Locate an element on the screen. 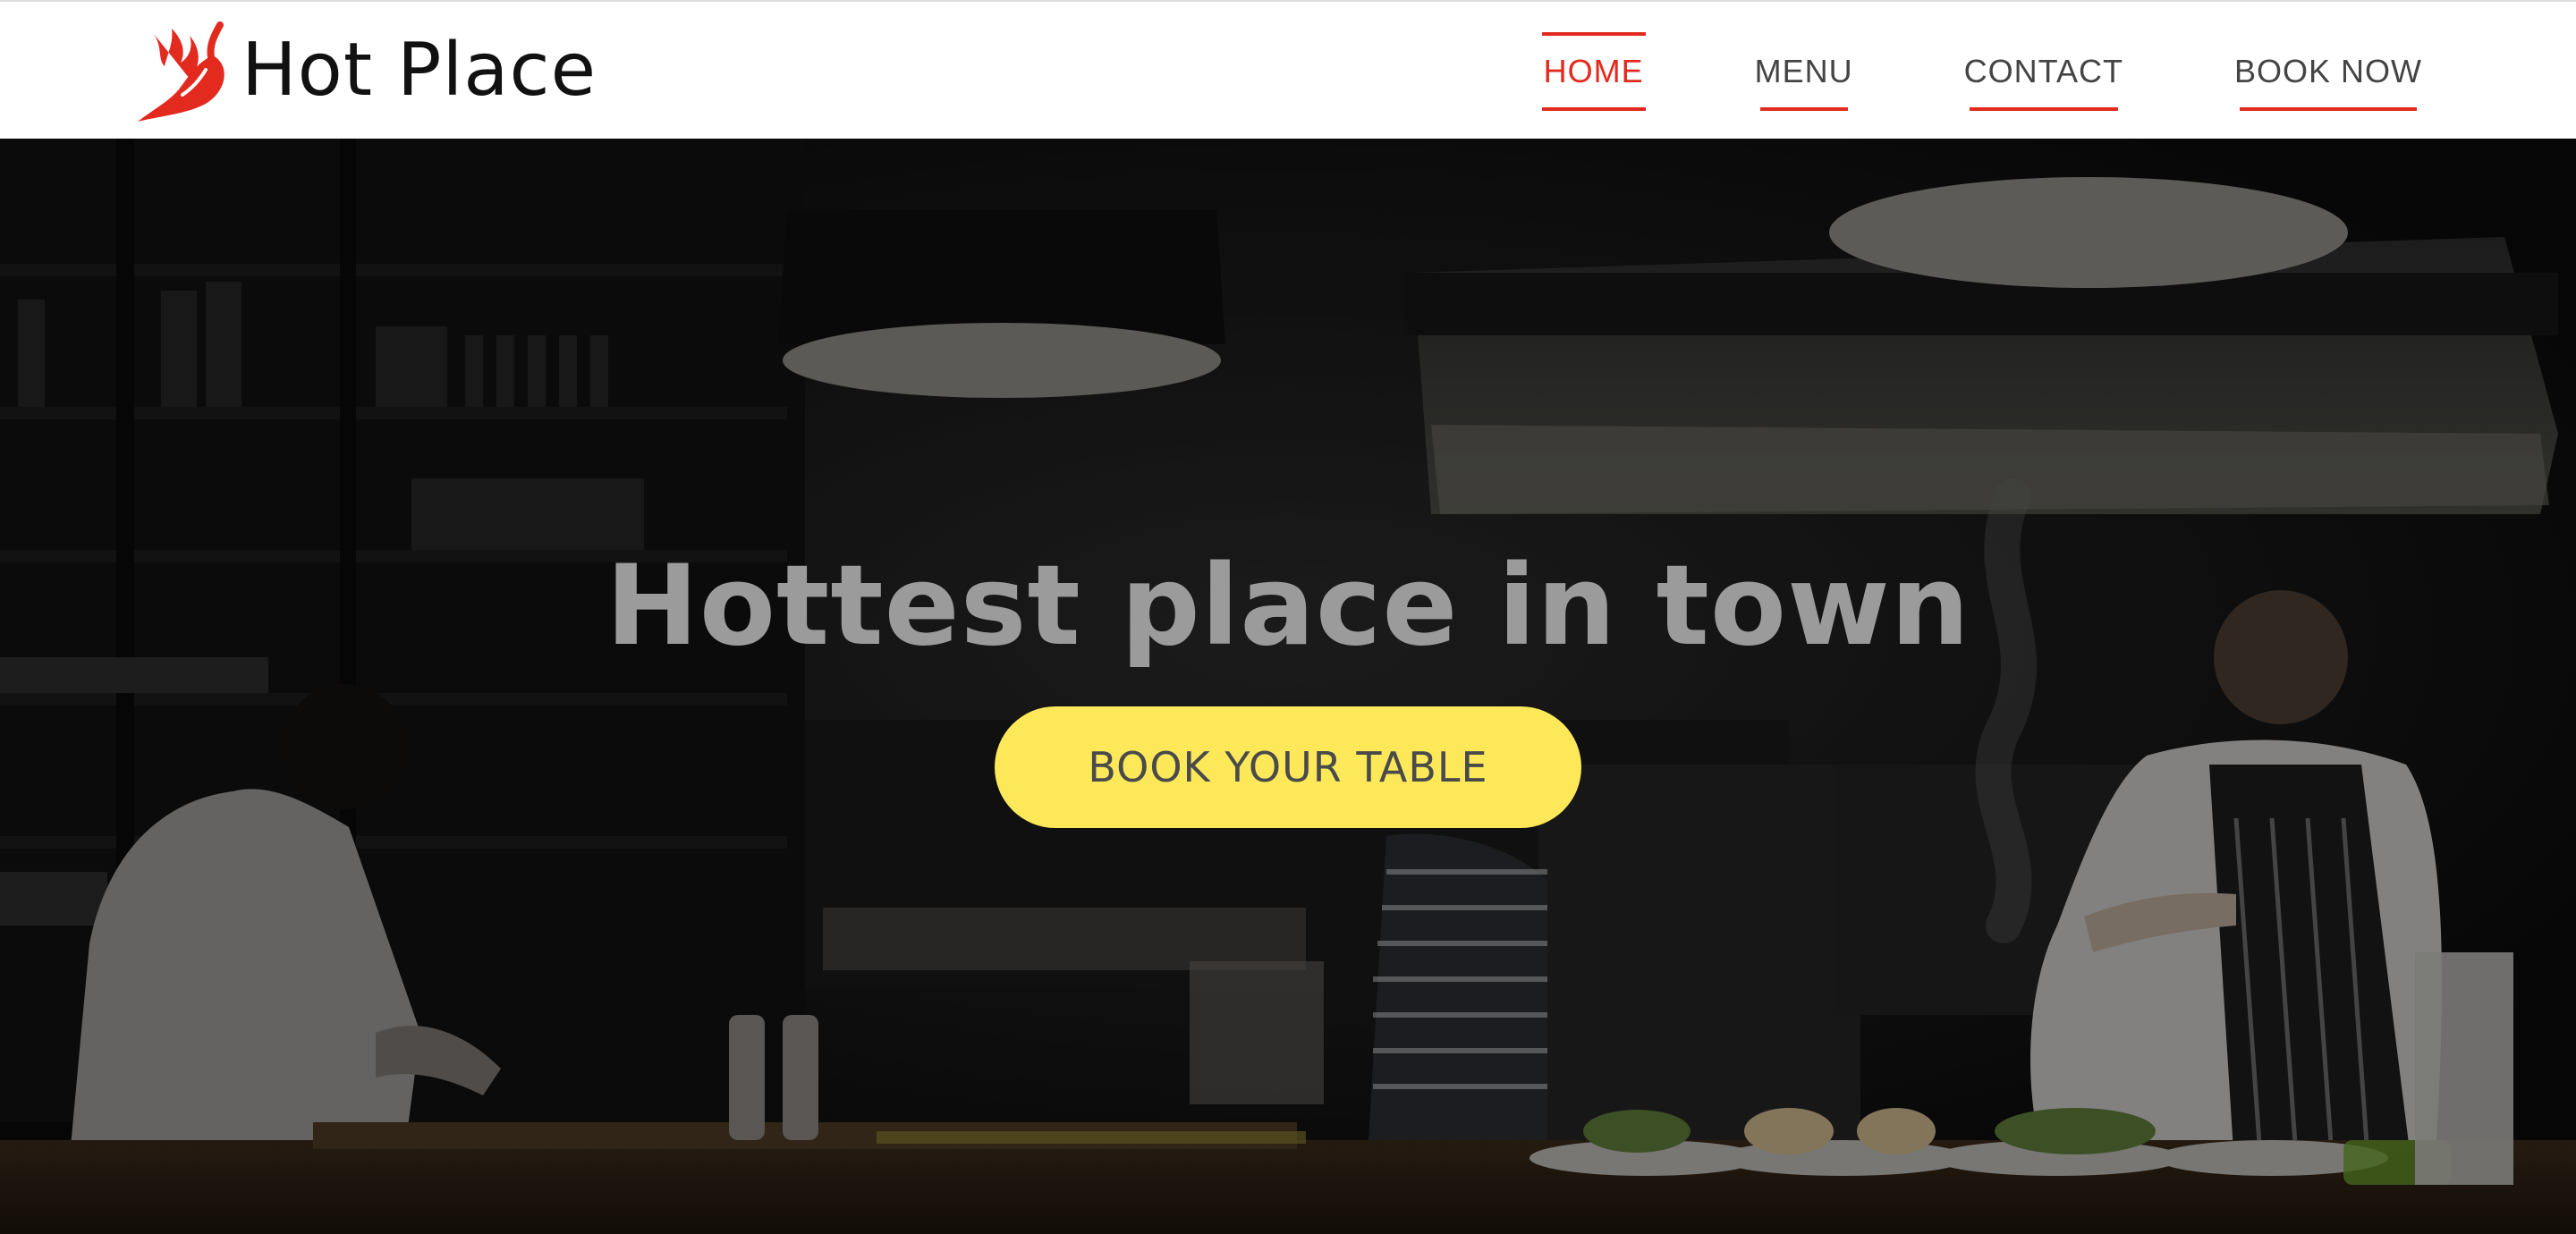 The image size is (2576, 1234). nav-book-now-link: BOOK NOW is located at coordinates (2328, 83).